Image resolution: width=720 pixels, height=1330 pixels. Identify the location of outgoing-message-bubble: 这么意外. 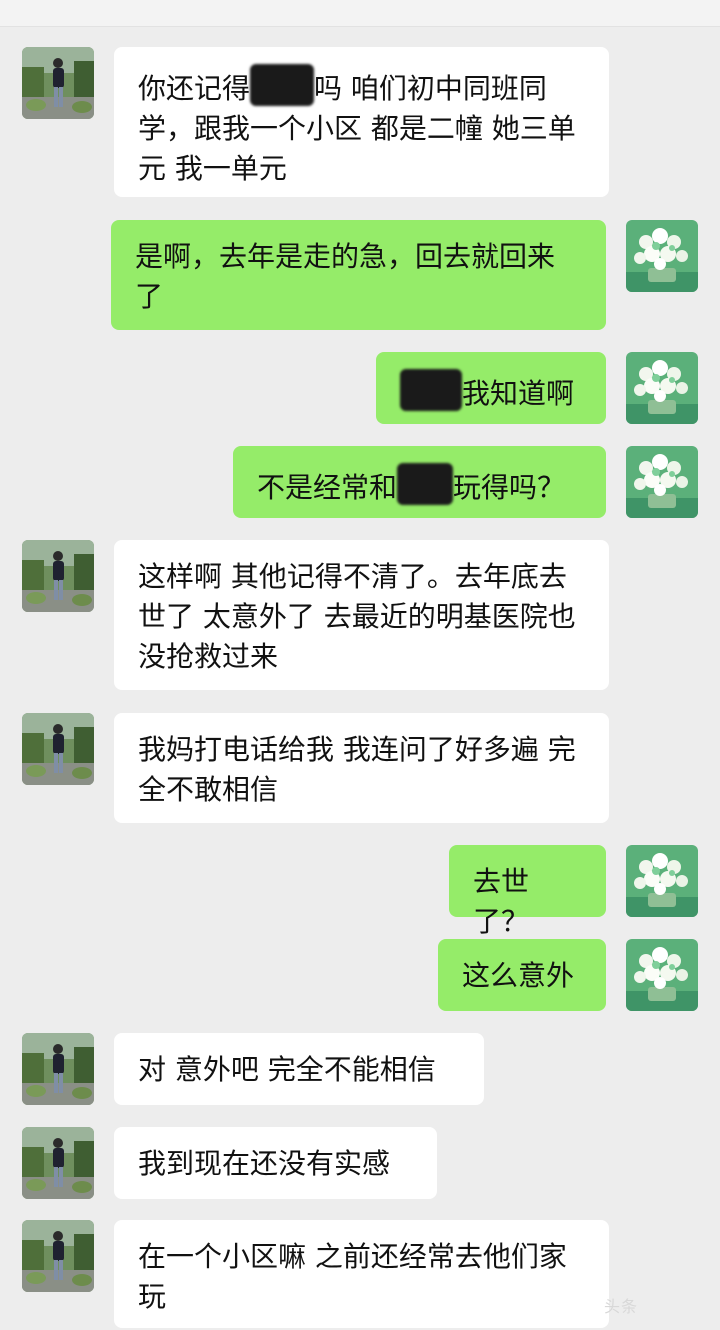
(522, 975).